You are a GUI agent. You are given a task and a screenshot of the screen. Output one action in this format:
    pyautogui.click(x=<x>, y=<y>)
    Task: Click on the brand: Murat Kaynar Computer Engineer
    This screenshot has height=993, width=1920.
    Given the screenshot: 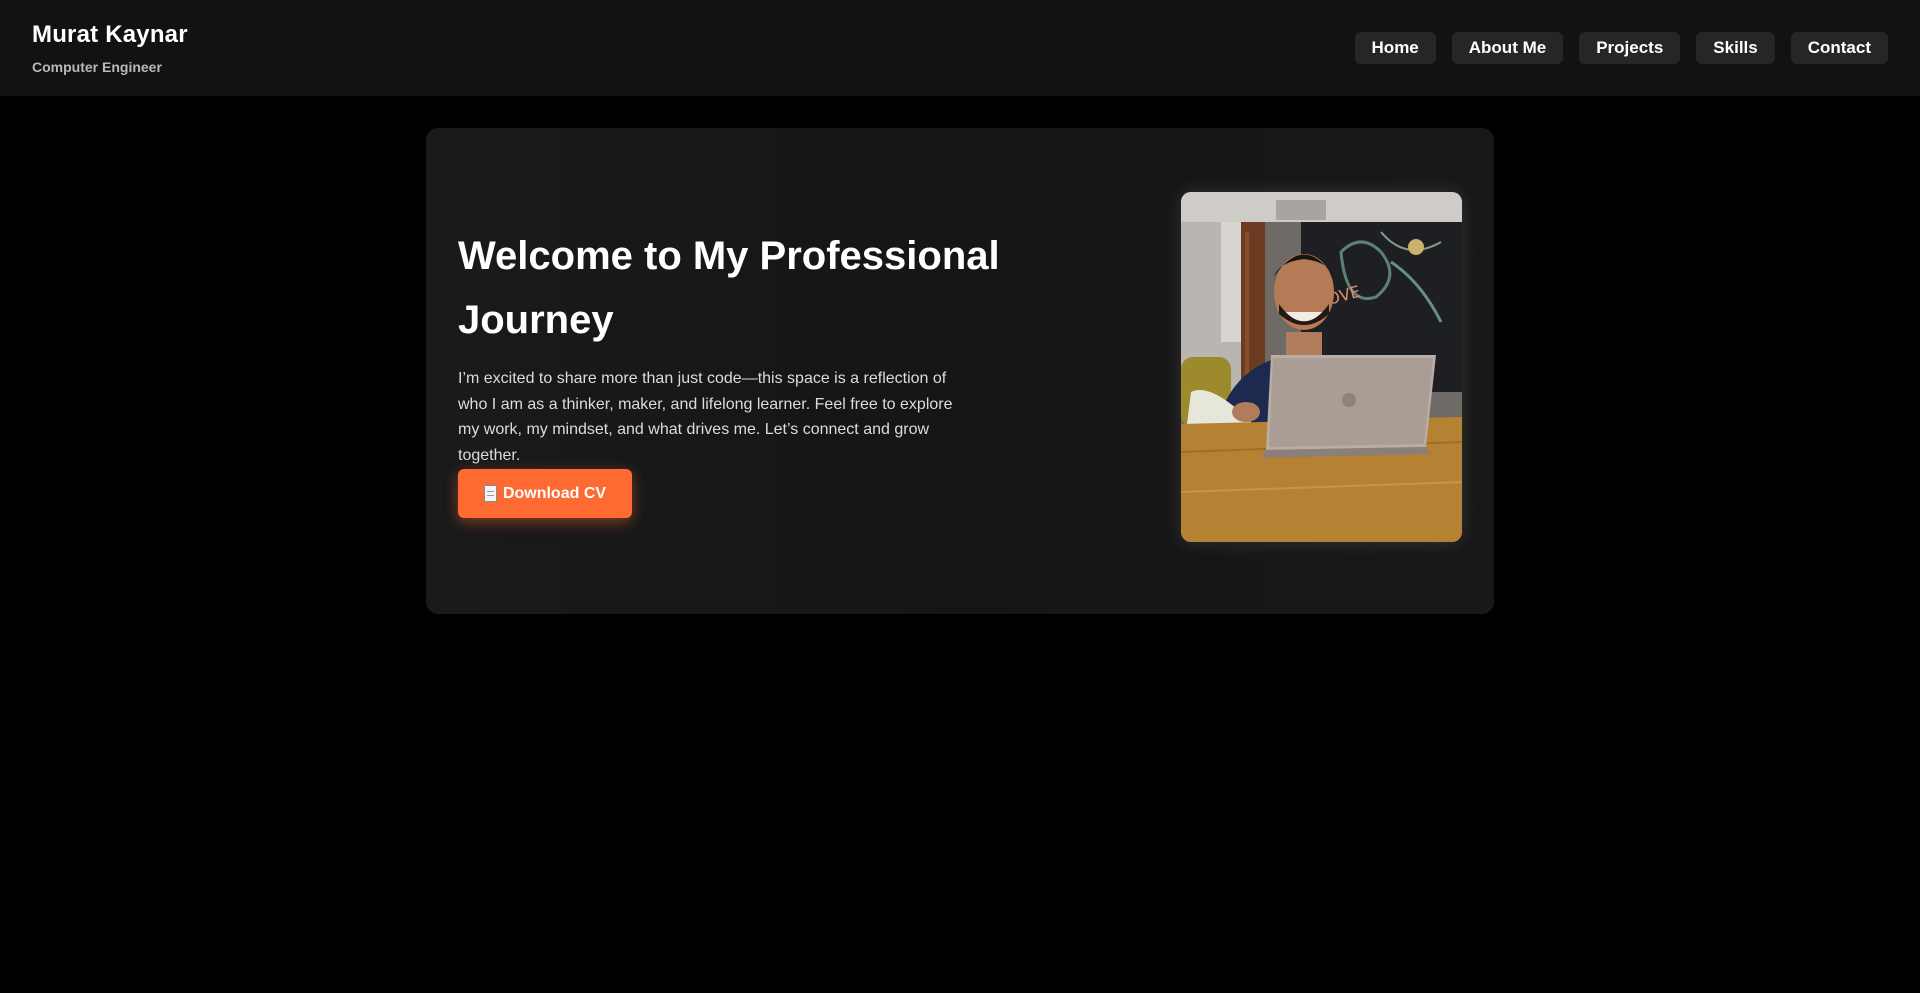 What is the action you would take?
    pyautogui.click(x=110, y=48)
    